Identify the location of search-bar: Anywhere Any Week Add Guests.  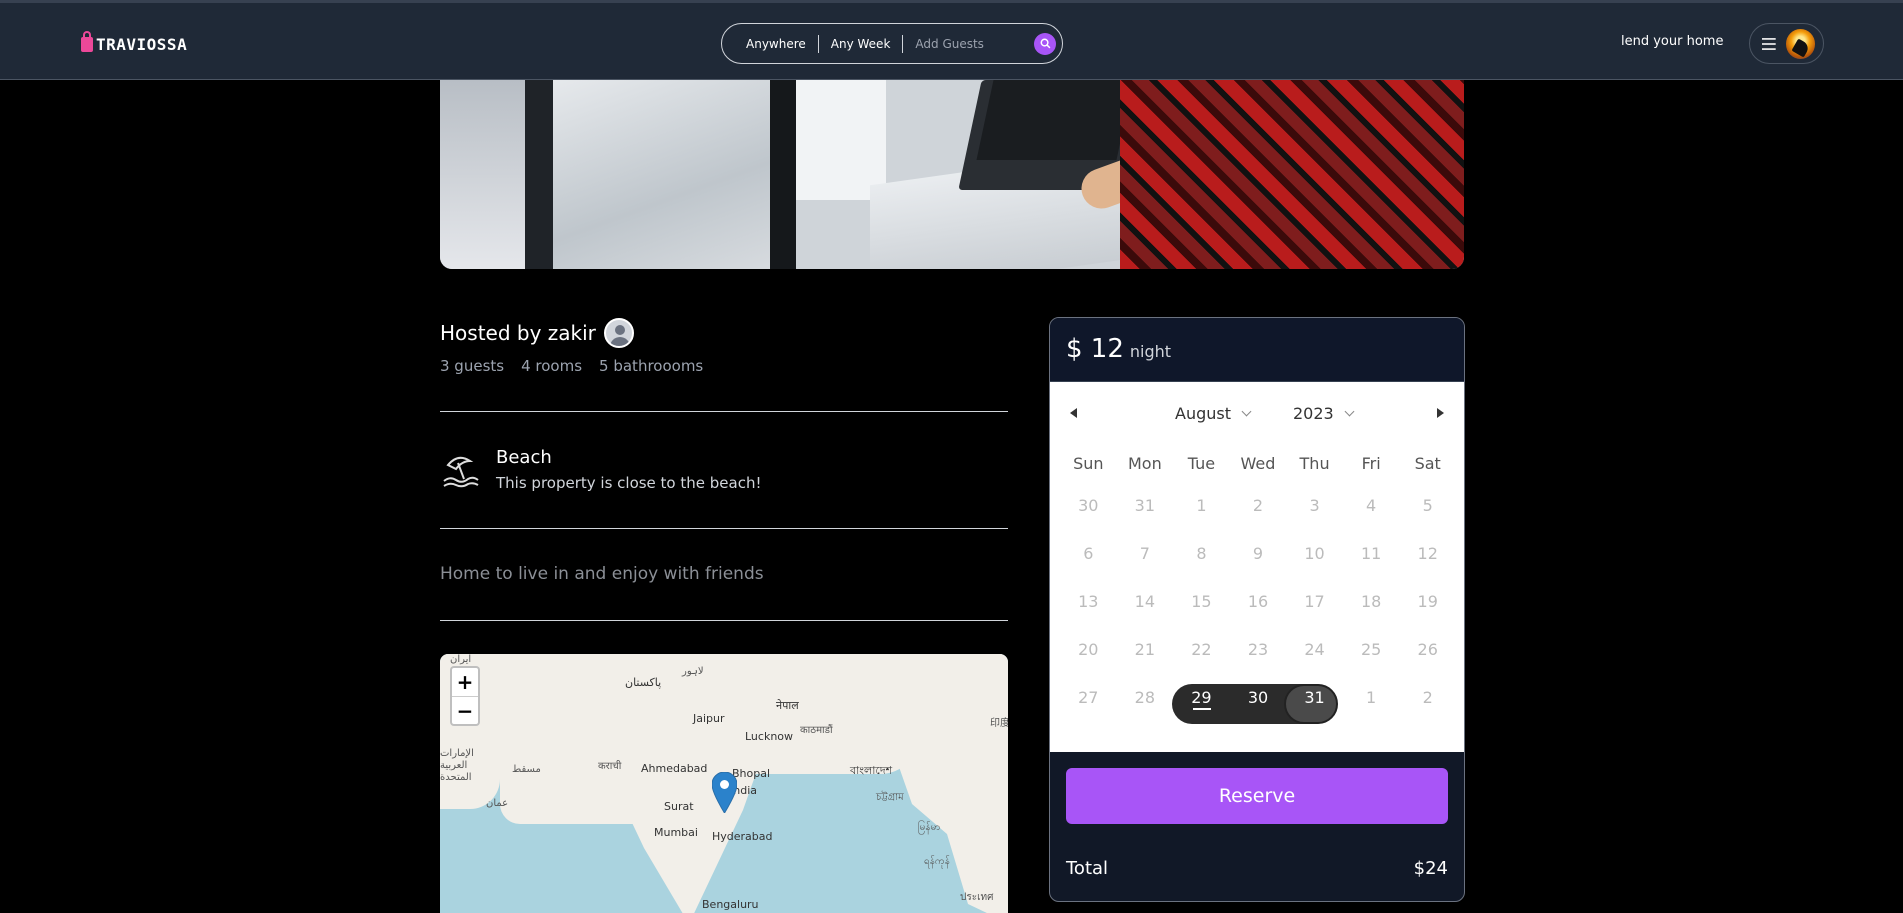
(892, 43).